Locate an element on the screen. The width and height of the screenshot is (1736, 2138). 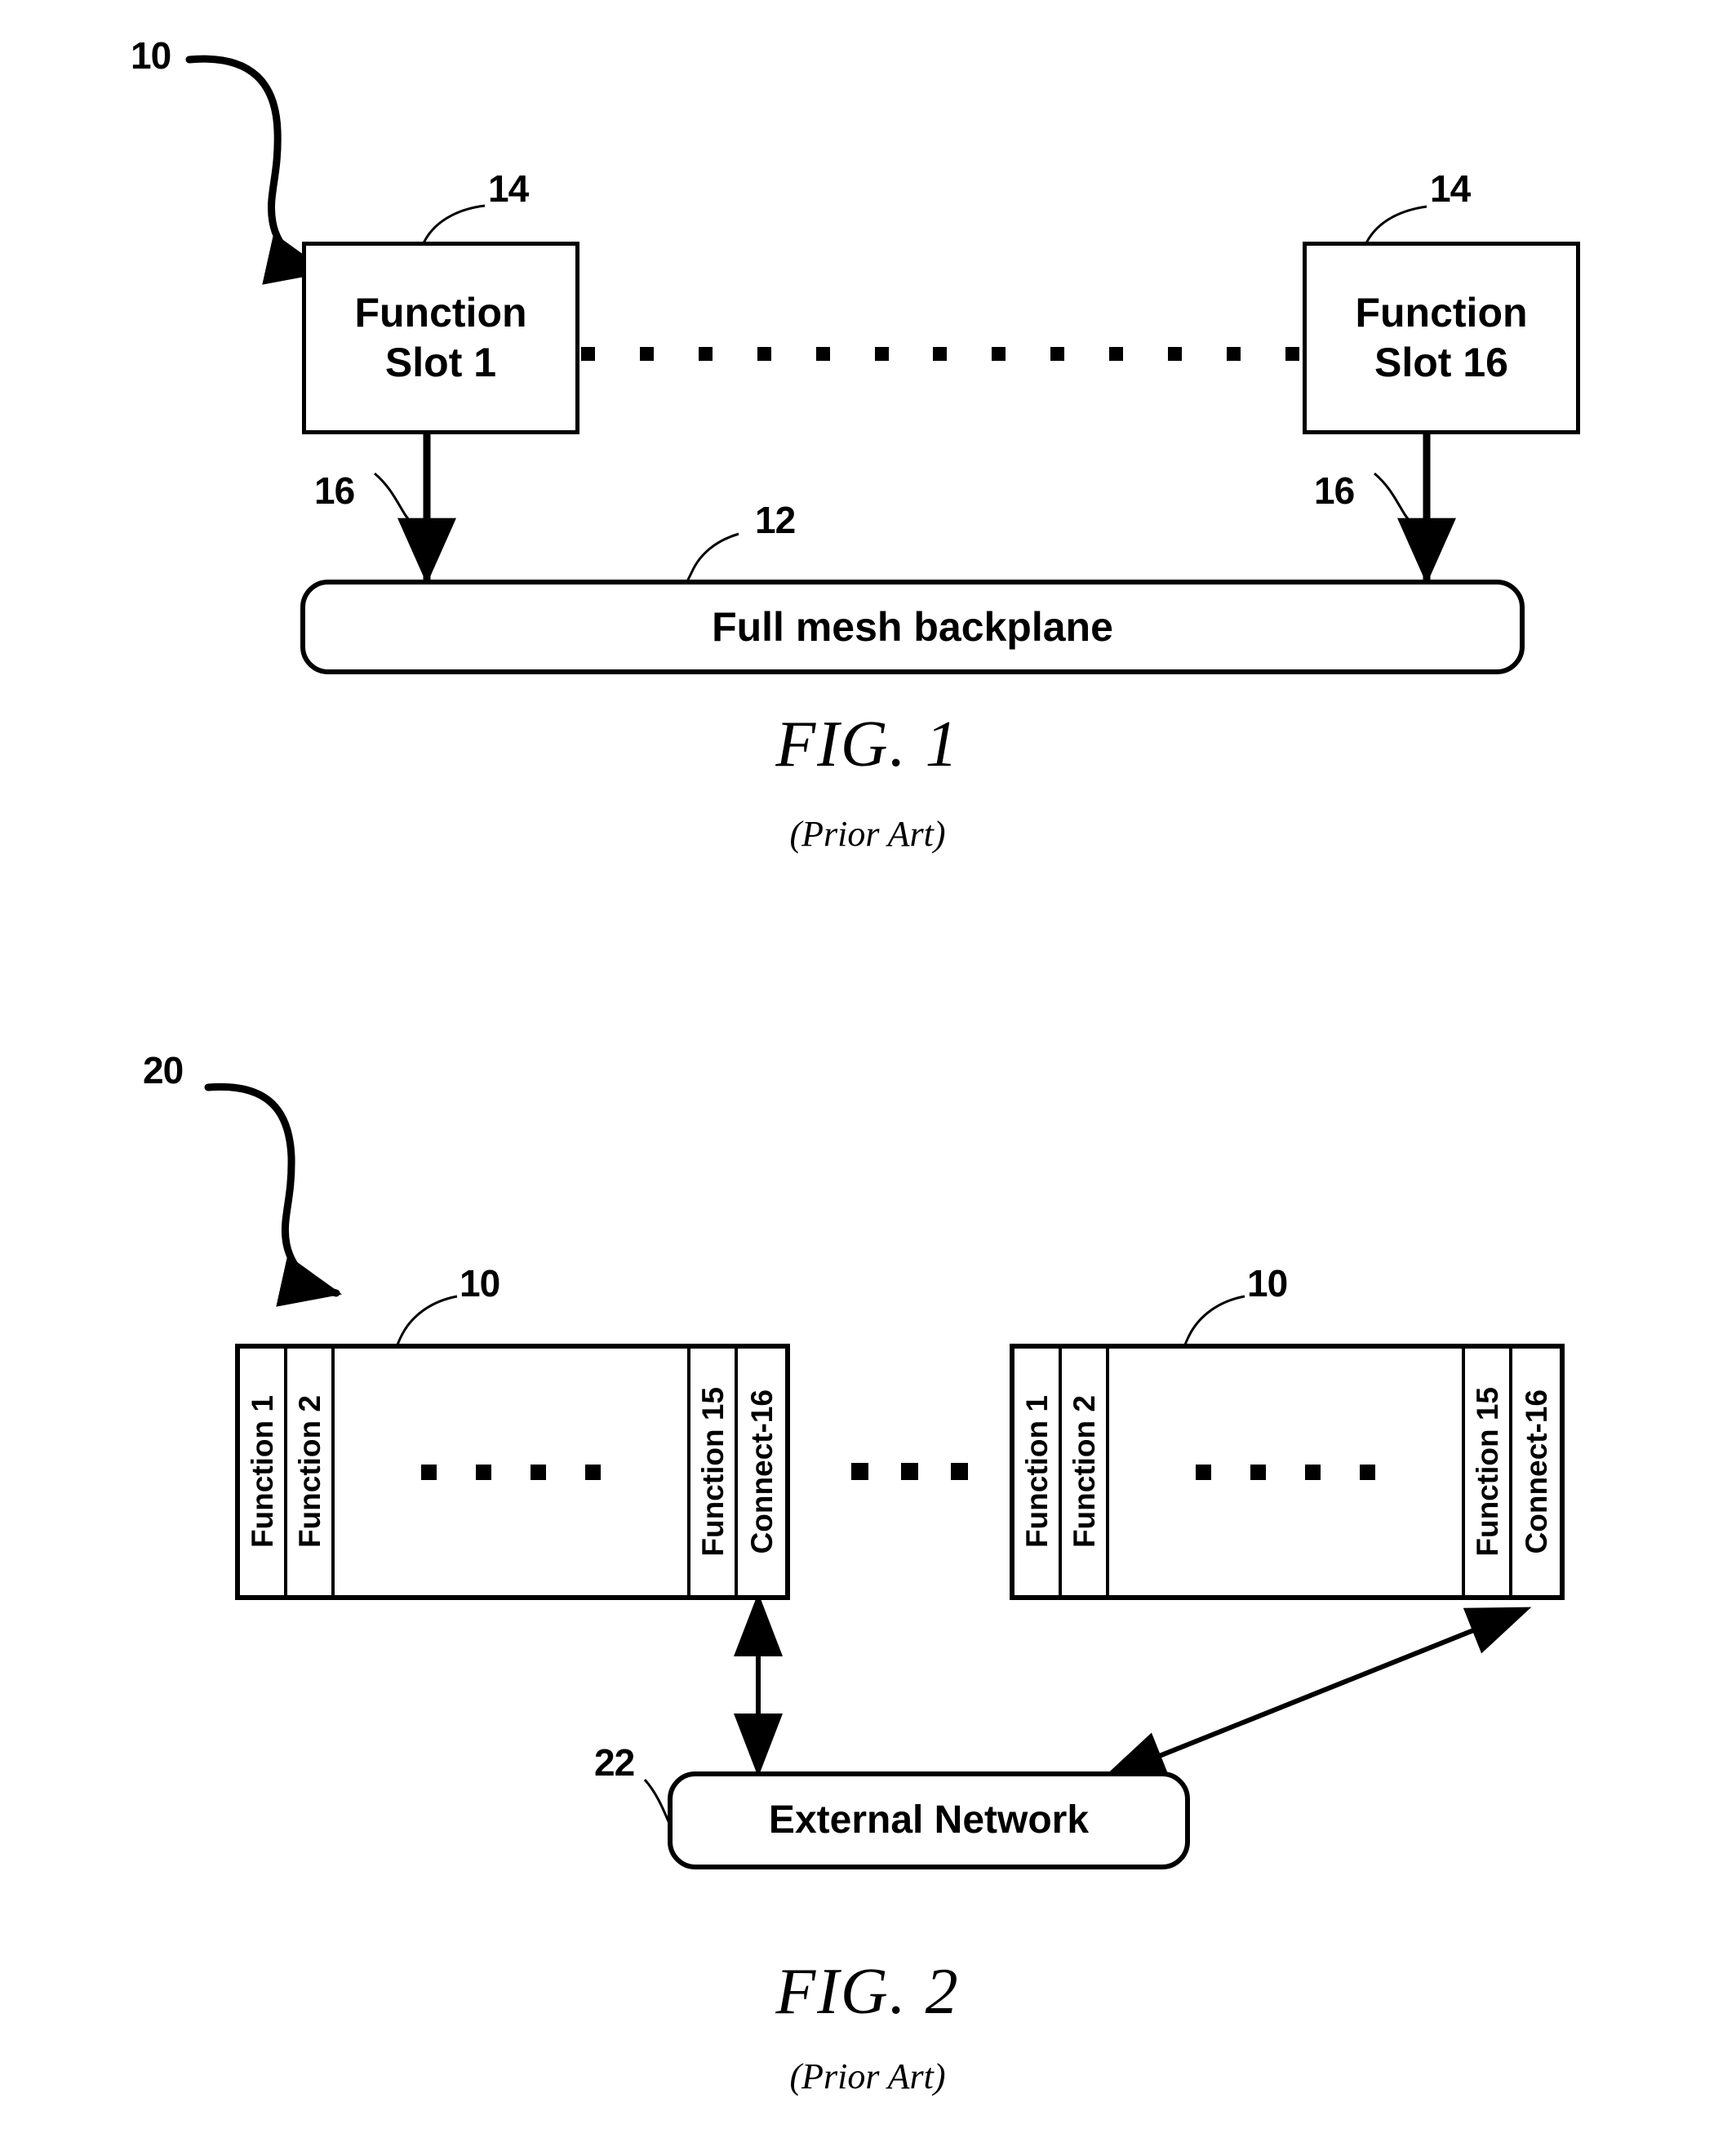
figure1-left-link-leader is located at coordinates (399, 502).